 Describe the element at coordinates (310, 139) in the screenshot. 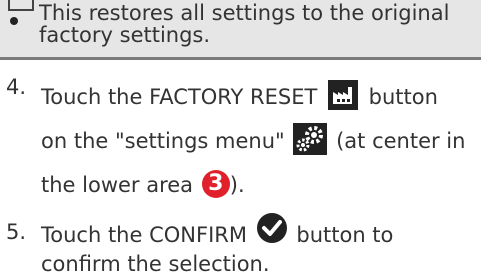

I see `gear-icon` at that location.